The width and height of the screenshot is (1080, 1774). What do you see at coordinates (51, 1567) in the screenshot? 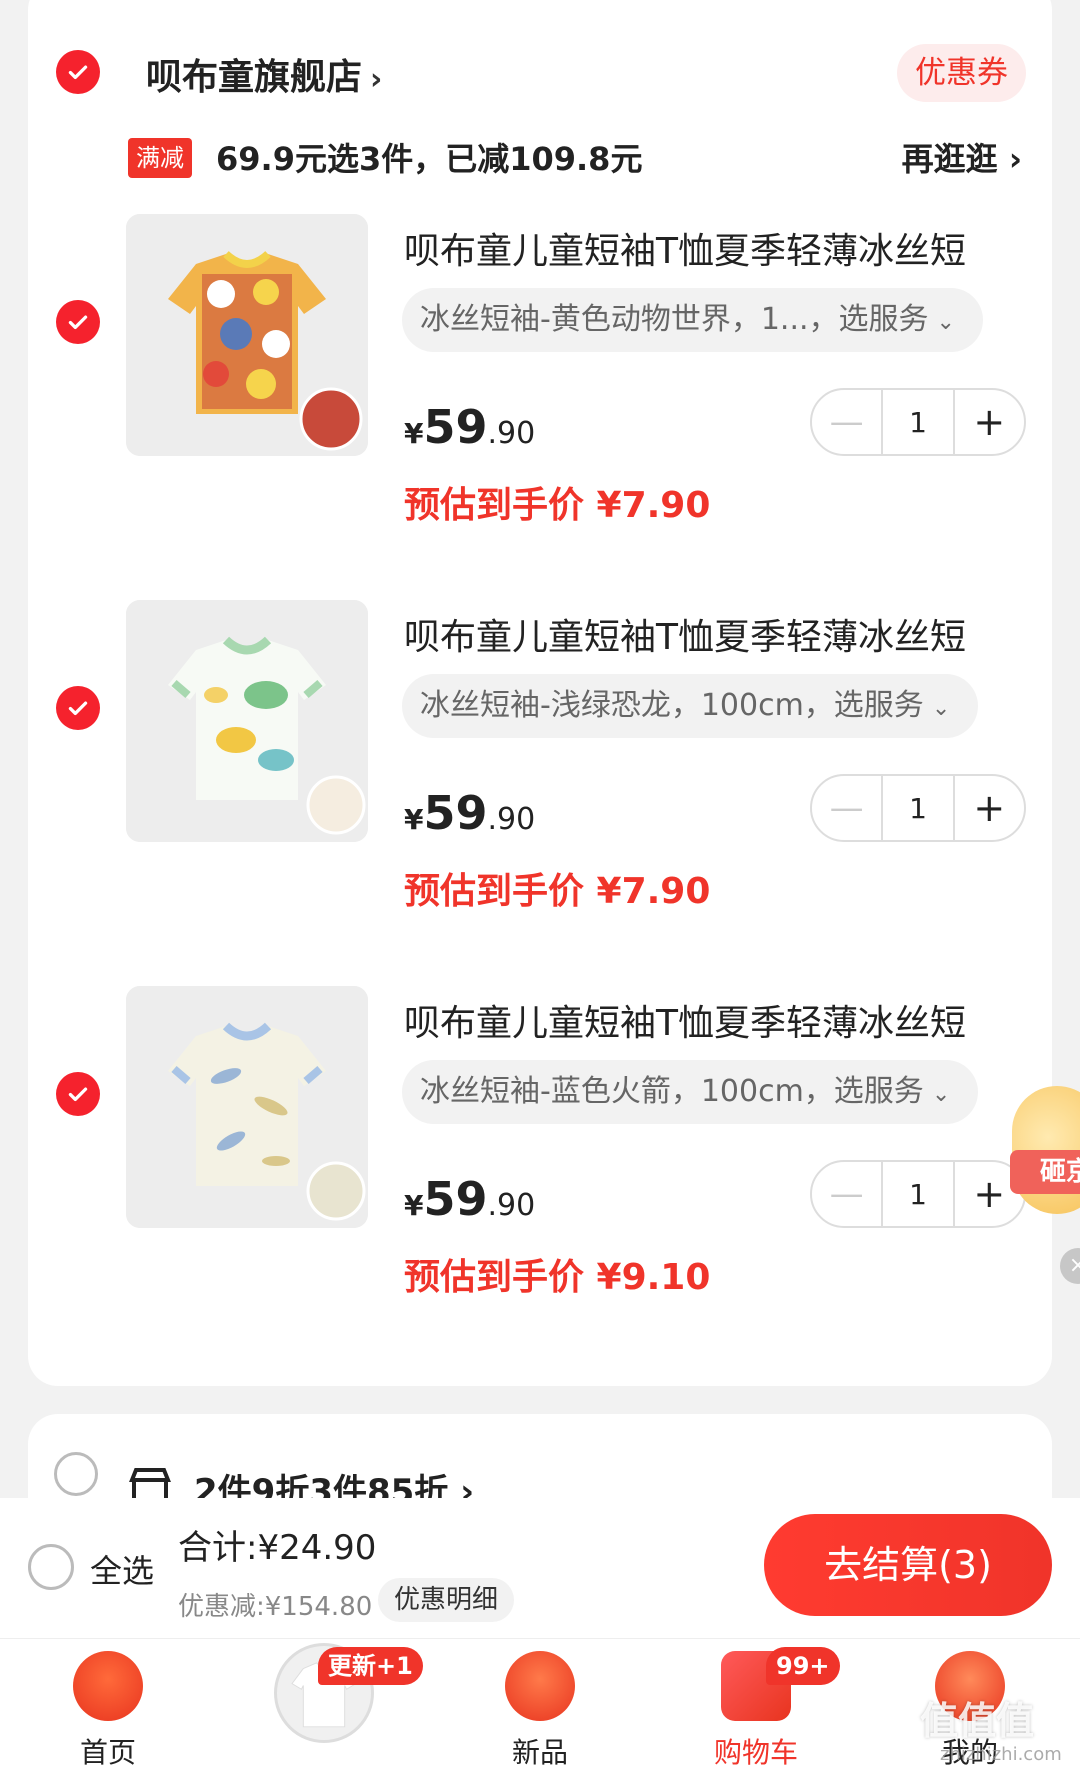
I see `select-all-checkbox` at bounding box center [51, 1567].